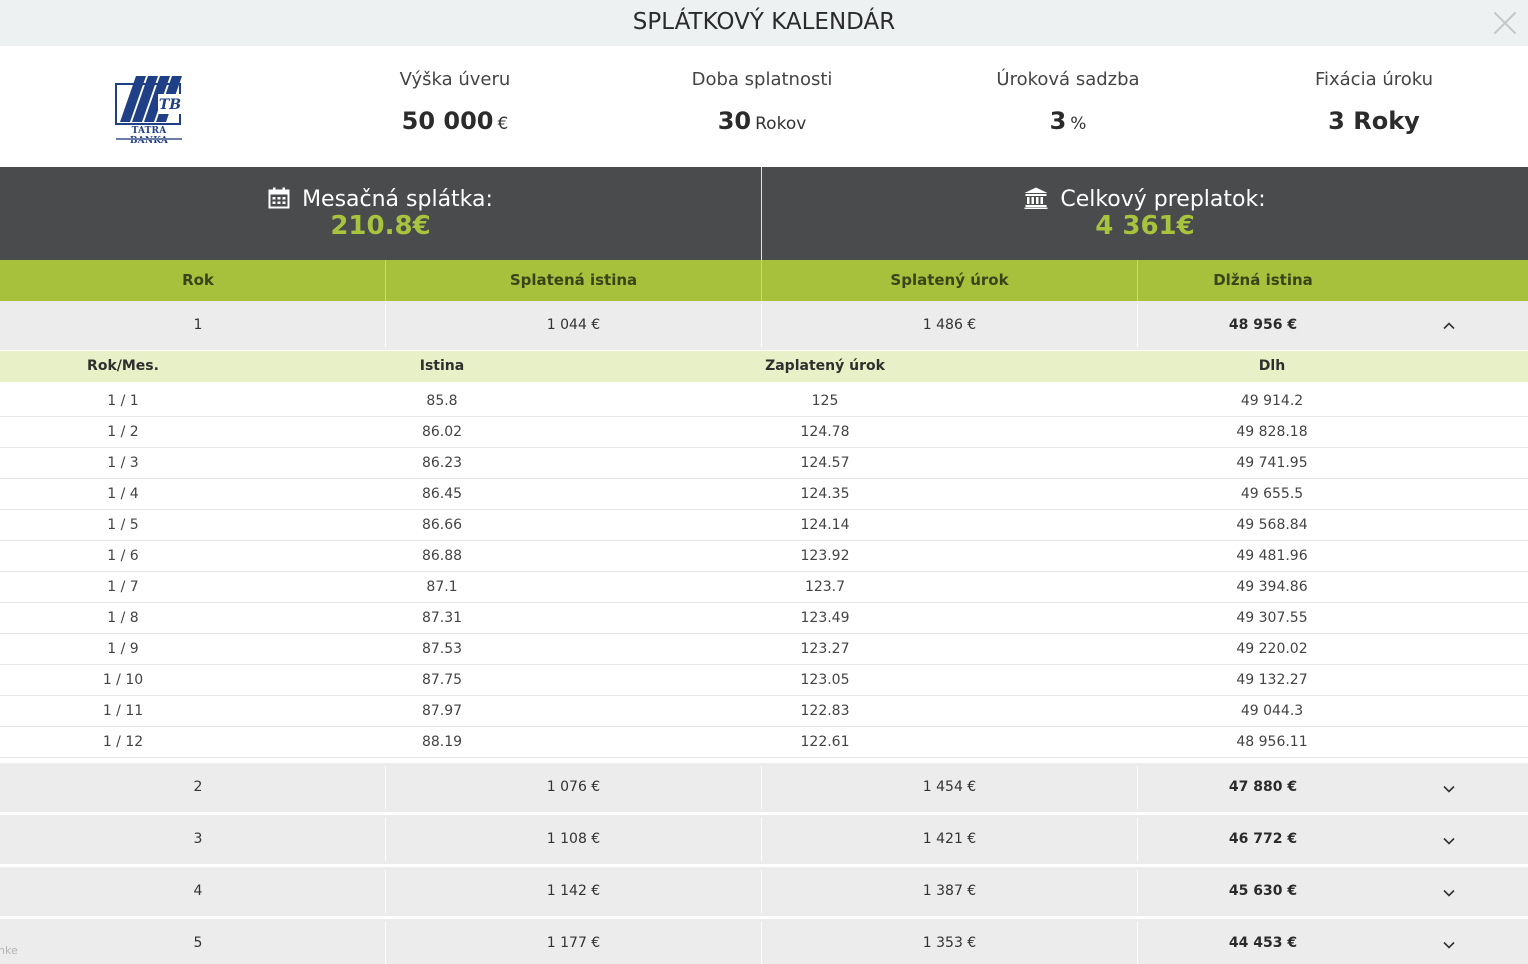 The image size is (1528, 964). Describe the element at coordinates (1272, 742) in the screenshot. I see `monthly-debt-cell: 48 956.11` at that location.